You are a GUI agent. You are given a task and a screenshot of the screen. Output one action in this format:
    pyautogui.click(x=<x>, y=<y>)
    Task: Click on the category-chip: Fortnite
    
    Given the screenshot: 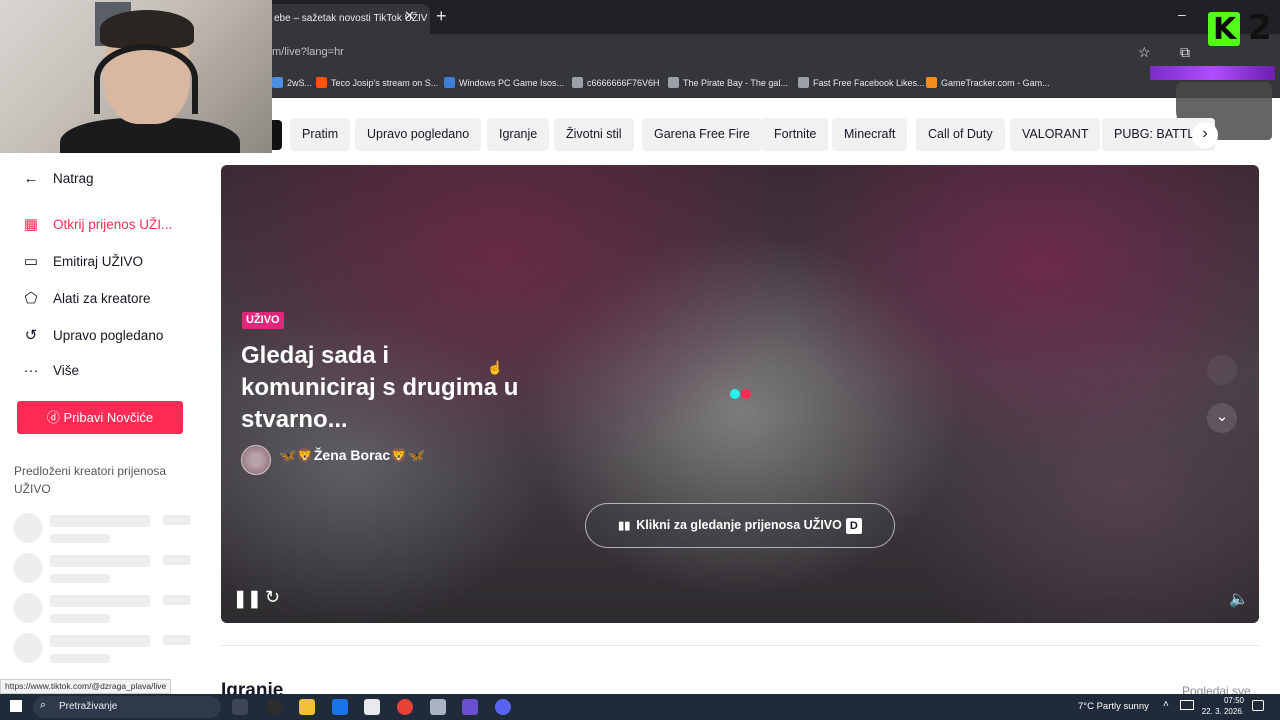 What is the action you would take?
    pyautogui.click(x=795, y=134)
    